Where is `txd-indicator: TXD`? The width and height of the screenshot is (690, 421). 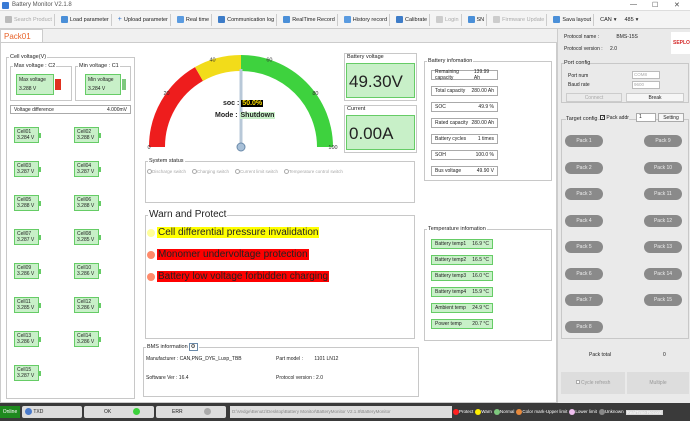
txd-indicator: TXD is located at coordinates (52, 412).